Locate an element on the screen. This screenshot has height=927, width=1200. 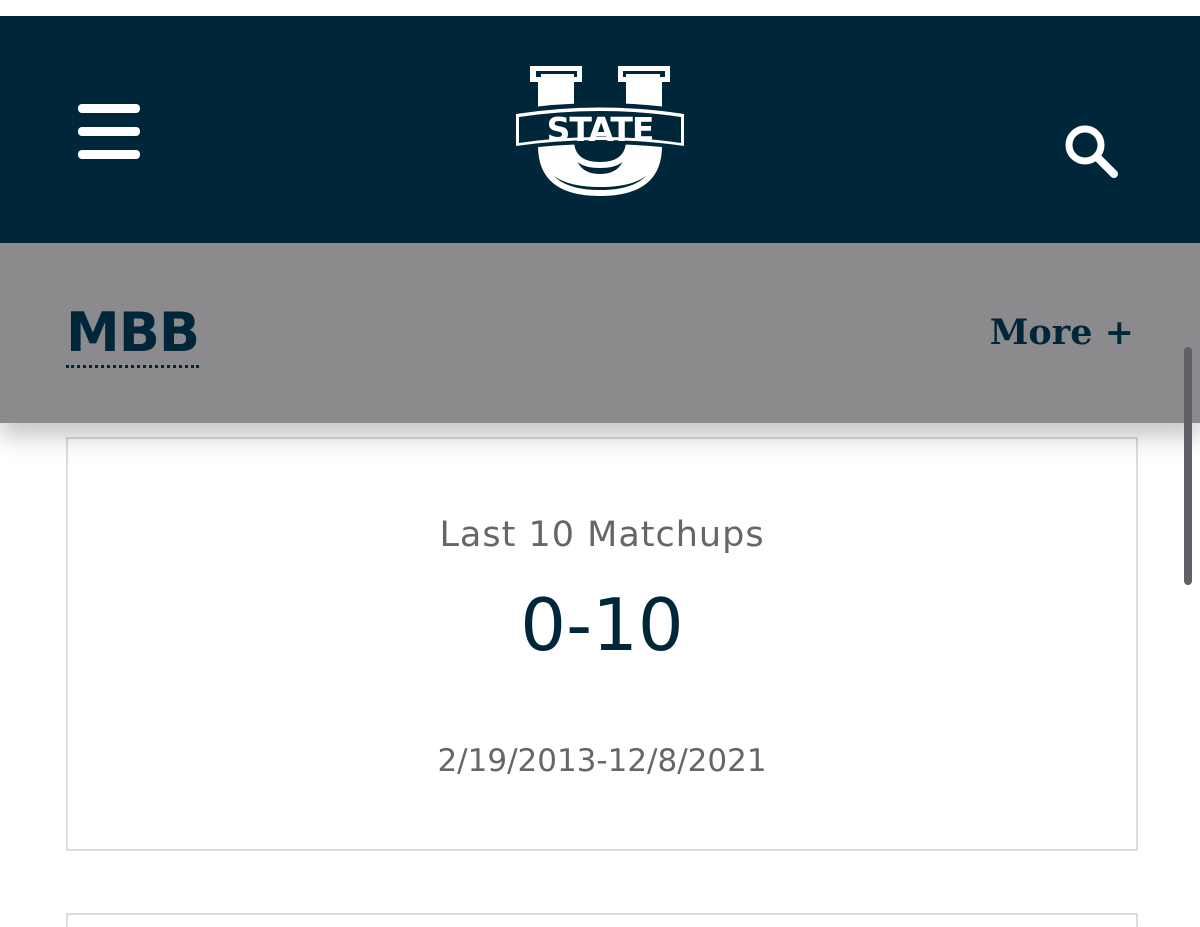
matchup-date-range: 2/19/2013-12/8/2021 is located at coordinates (602, 761).